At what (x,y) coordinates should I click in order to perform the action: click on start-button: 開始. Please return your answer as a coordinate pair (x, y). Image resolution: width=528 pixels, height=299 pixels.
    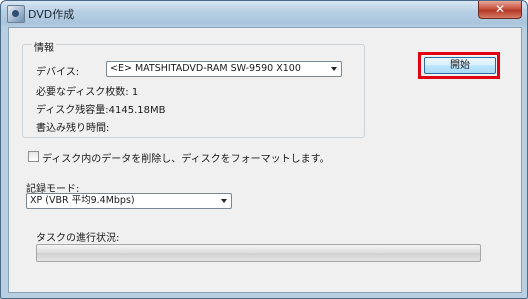
    Looking at the image, I should click on (460, 65).